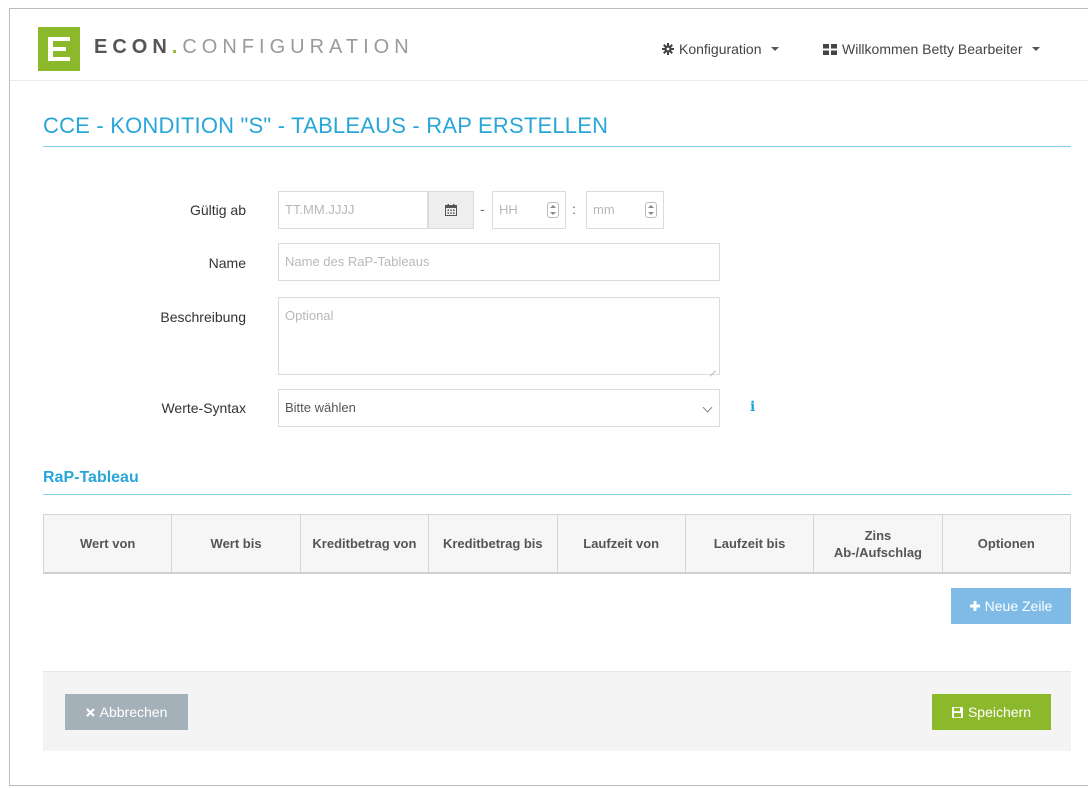 The width and height of the screenshot is (1091, 788). I want to click on cancel-button: Abbrechen, so click(126, 712).